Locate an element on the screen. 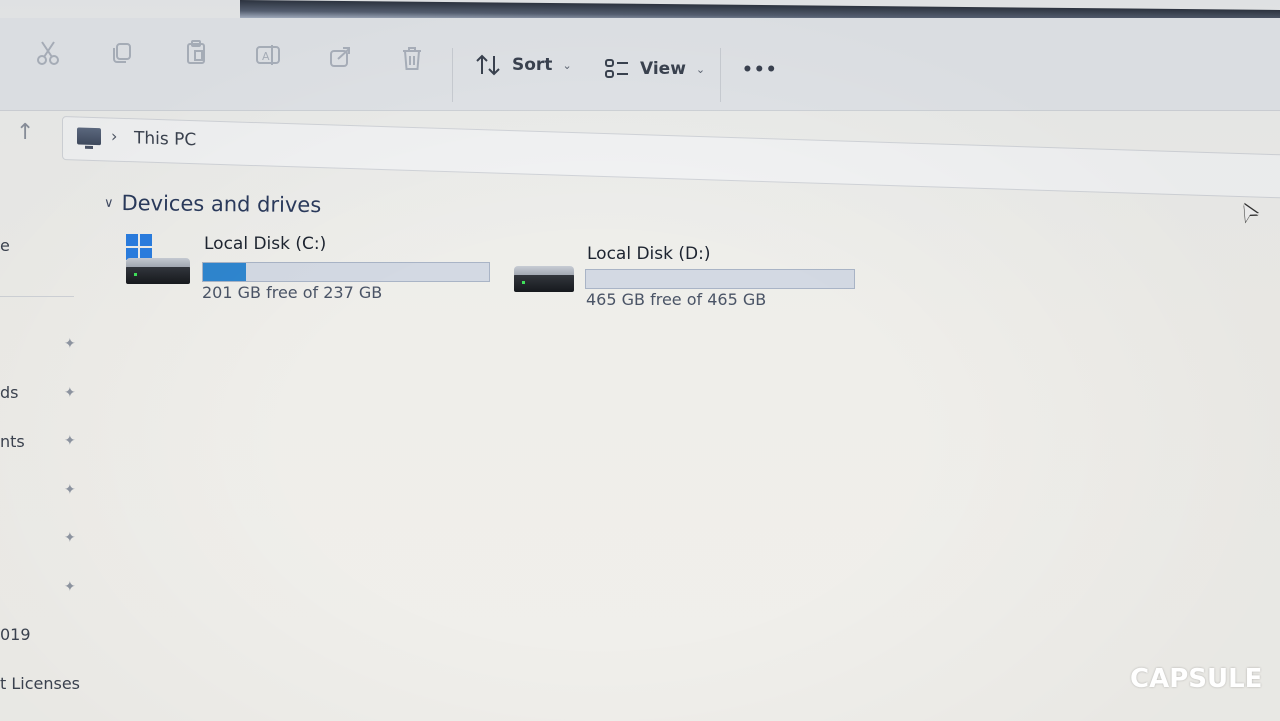 The width and height of the screenshot is (1280, 721). devices-and-drives-header: ∨ Devices and drives is located at coordinates (212, 204).